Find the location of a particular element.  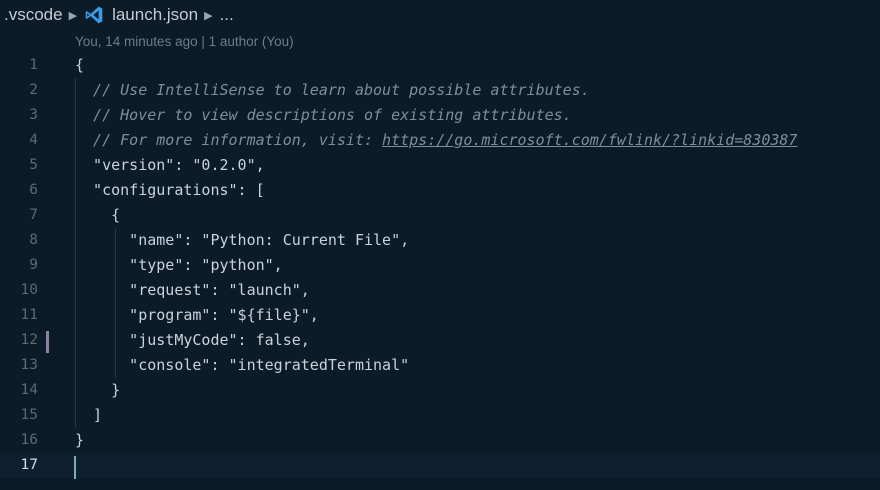

line-number: 4 is located at coordinates (33, 140).